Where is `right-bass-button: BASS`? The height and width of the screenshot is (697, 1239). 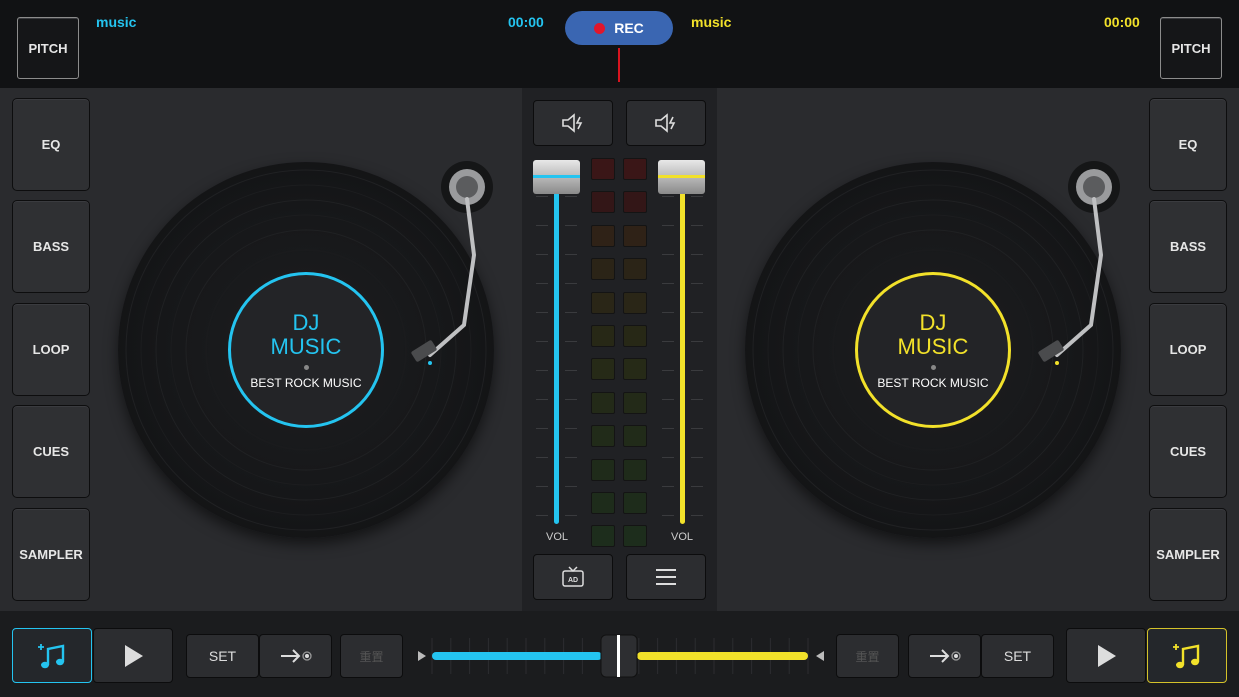
right-bass-button: BASS is located at coordinates (1188, 246).